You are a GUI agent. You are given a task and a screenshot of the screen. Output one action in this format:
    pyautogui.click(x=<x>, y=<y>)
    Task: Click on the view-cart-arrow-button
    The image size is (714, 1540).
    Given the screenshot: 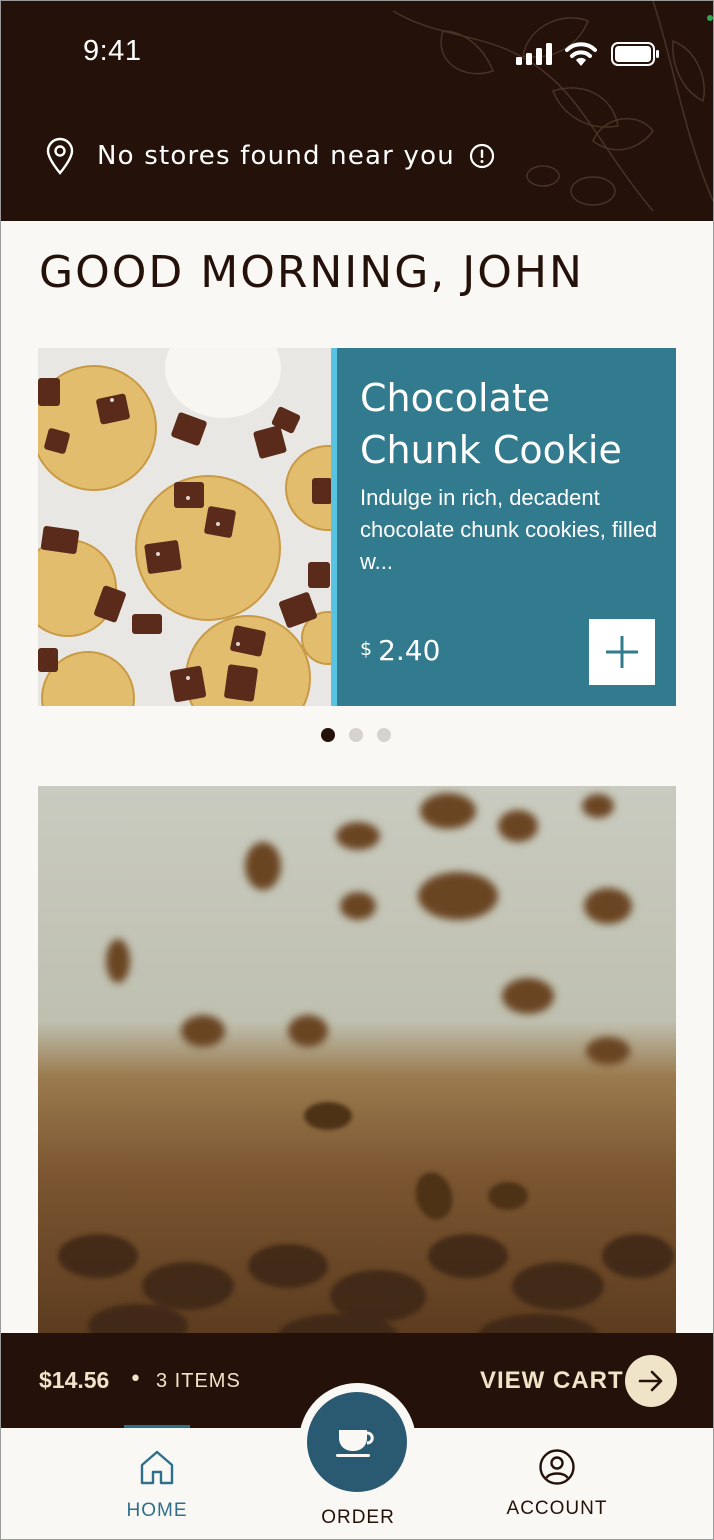 What is the action you would take?
    pyautogui.click(x=651, y=1381)
    